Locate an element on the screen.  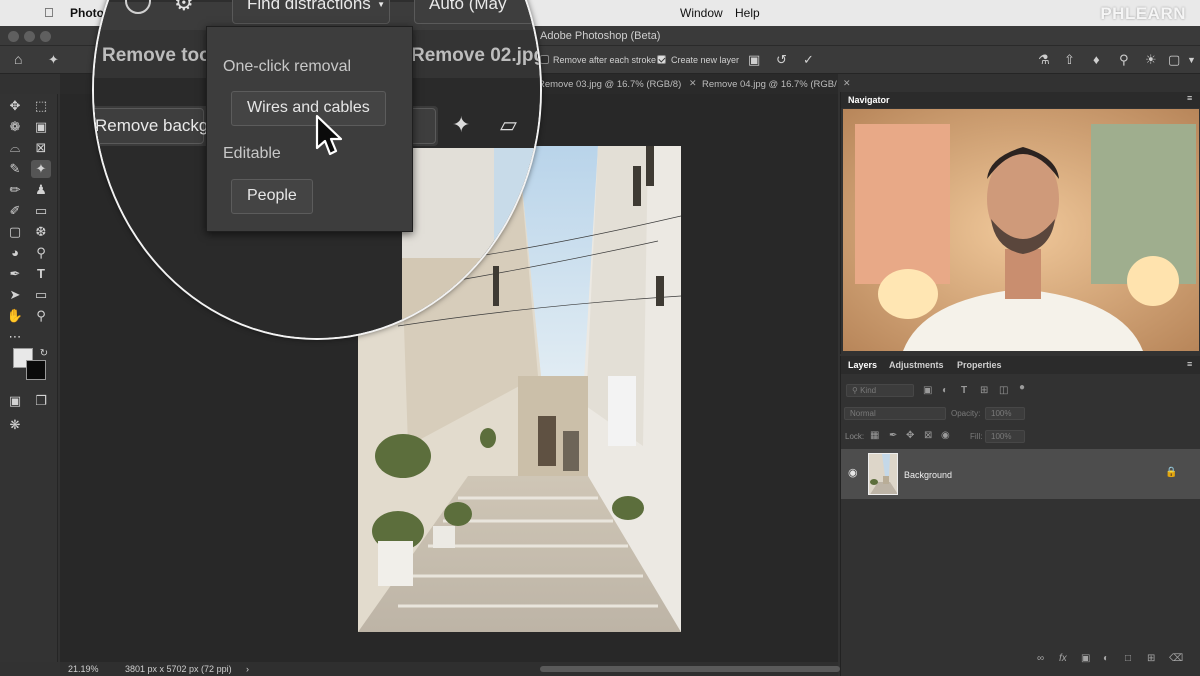
tab-adjustments: Adjustments is located at coordinates (916, 365).